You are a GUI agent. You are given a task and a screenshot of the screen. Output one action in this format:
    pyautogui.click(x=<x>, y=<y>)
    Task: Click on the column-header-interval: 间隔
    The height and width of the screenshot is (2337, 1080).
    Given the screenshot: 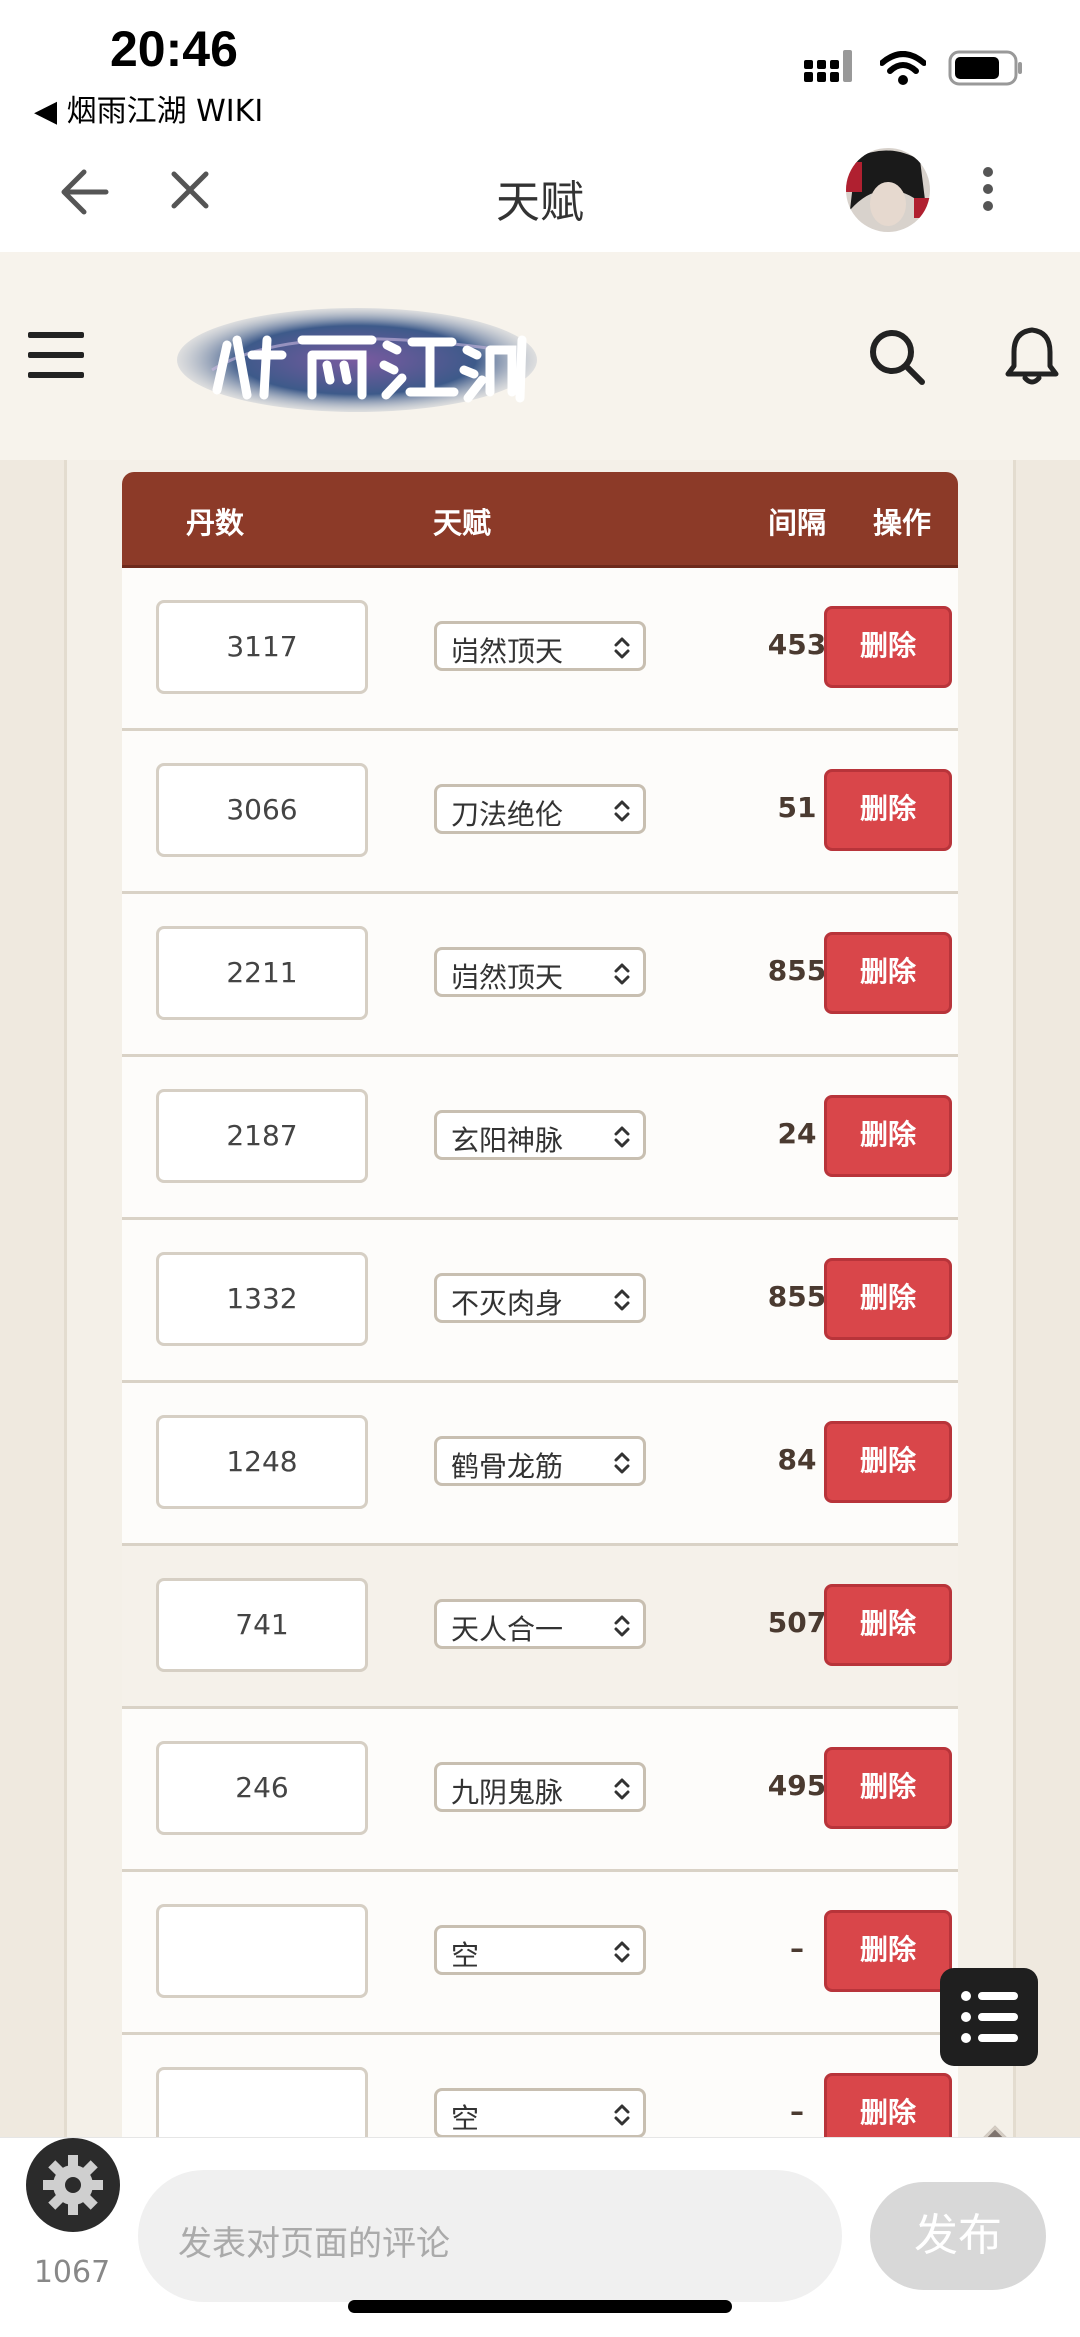 What is the action you would take?
    pyautogui.click(x=796, y=523)
    